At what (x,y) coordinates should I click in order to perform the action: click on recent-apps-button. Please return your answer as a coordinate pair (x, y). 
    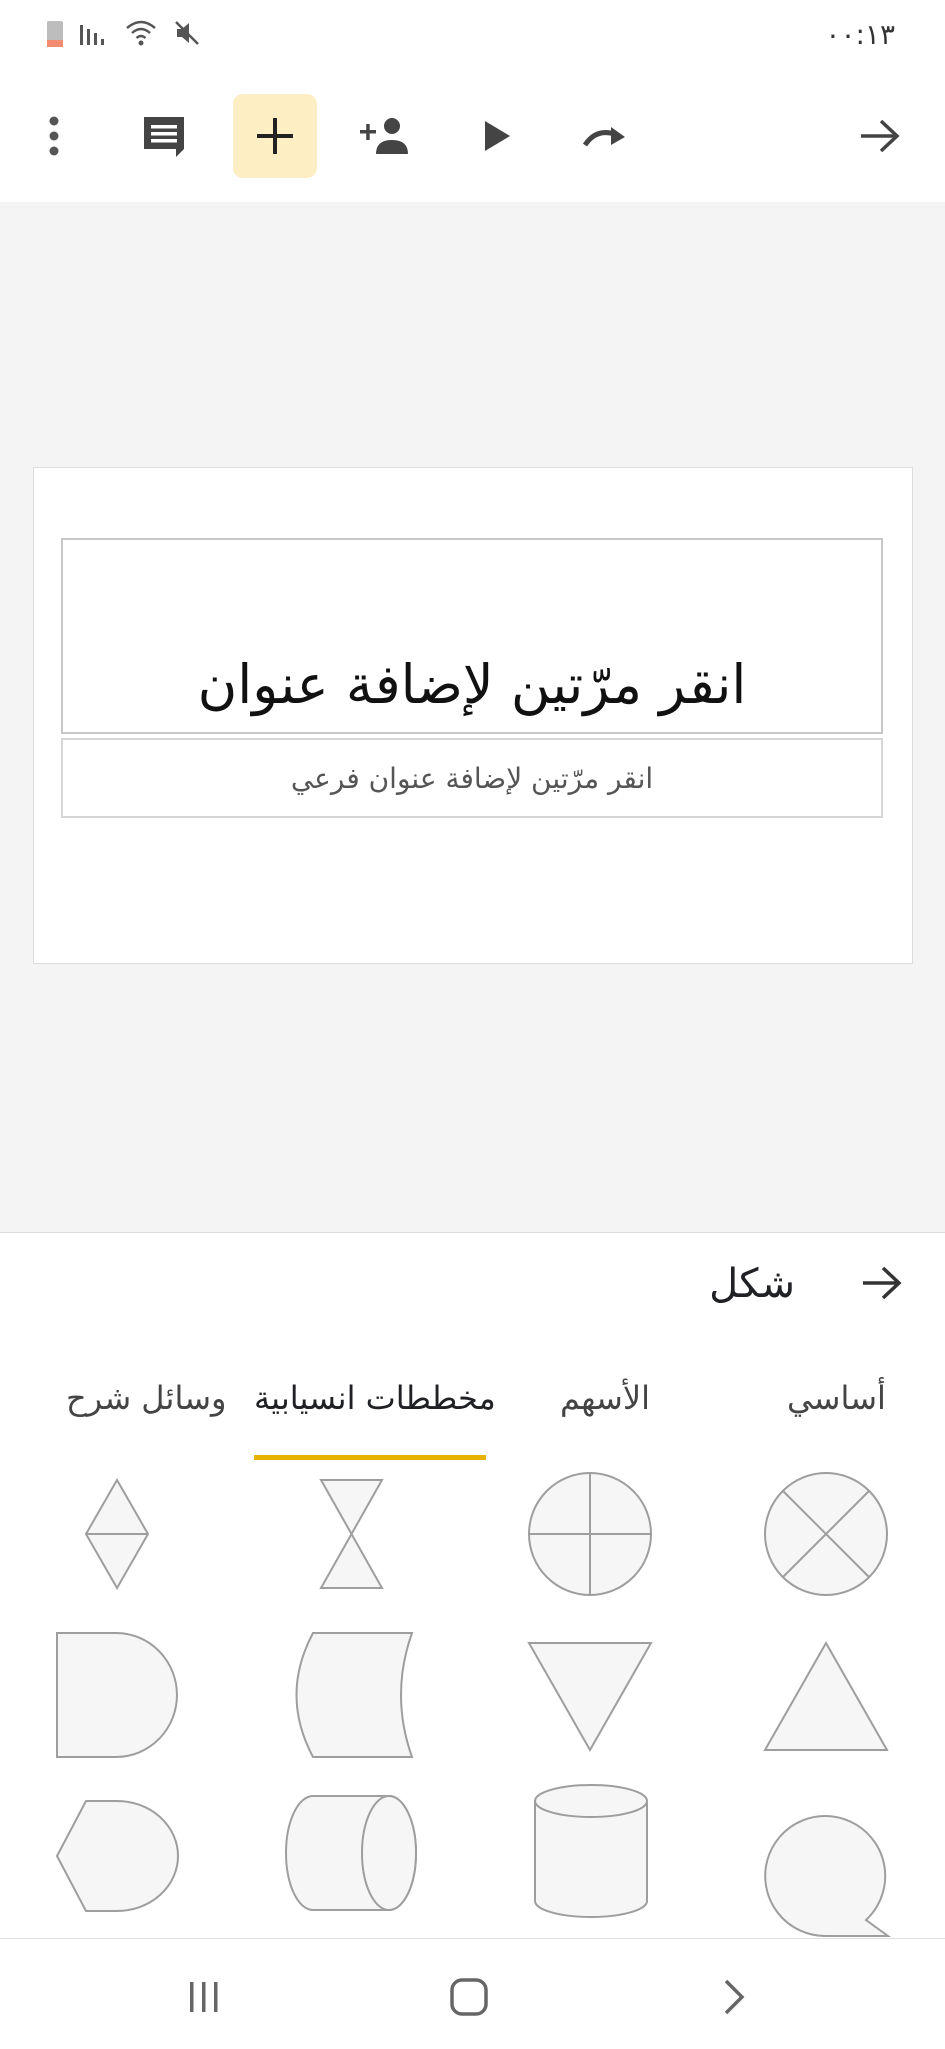
    Looking at the image, I should click on (204, 1997).